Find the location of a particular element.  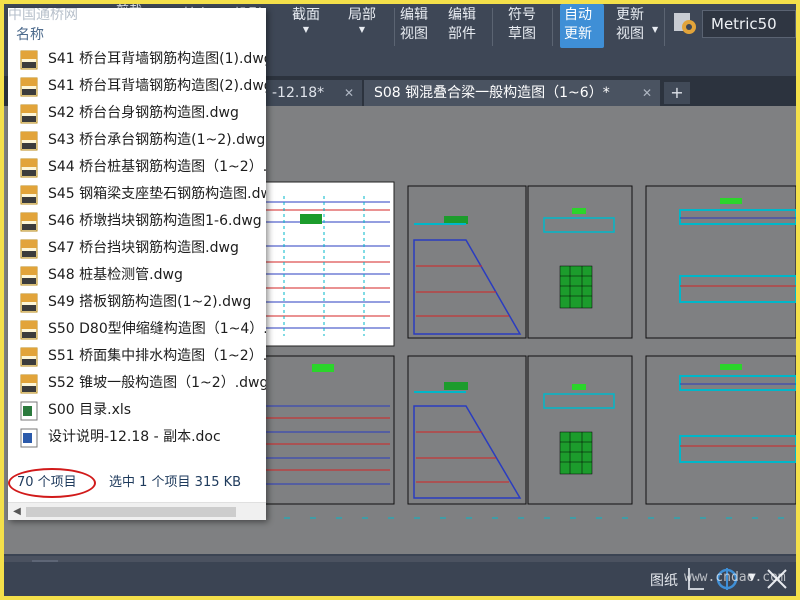

file-list-item: 设计说明-12.18 - 副本.doc is located at coordinates (137, 437).